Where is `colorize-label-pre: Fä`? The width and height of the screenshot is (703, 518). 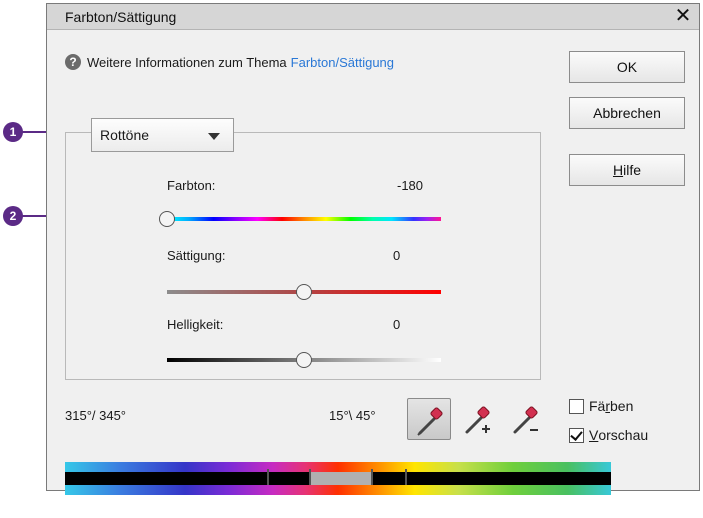 colorize-label-pre: Fä is located at coordinates (597, 406).